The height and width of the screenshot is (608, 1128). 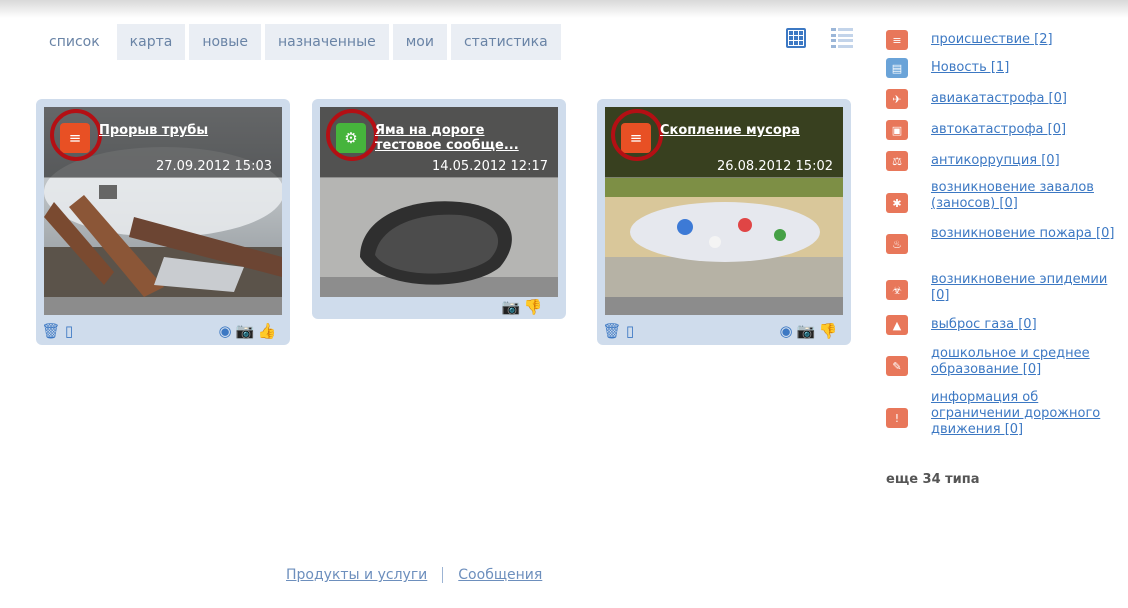 I want to click on messages-link: Сообщения, so click(x=500, y=575).